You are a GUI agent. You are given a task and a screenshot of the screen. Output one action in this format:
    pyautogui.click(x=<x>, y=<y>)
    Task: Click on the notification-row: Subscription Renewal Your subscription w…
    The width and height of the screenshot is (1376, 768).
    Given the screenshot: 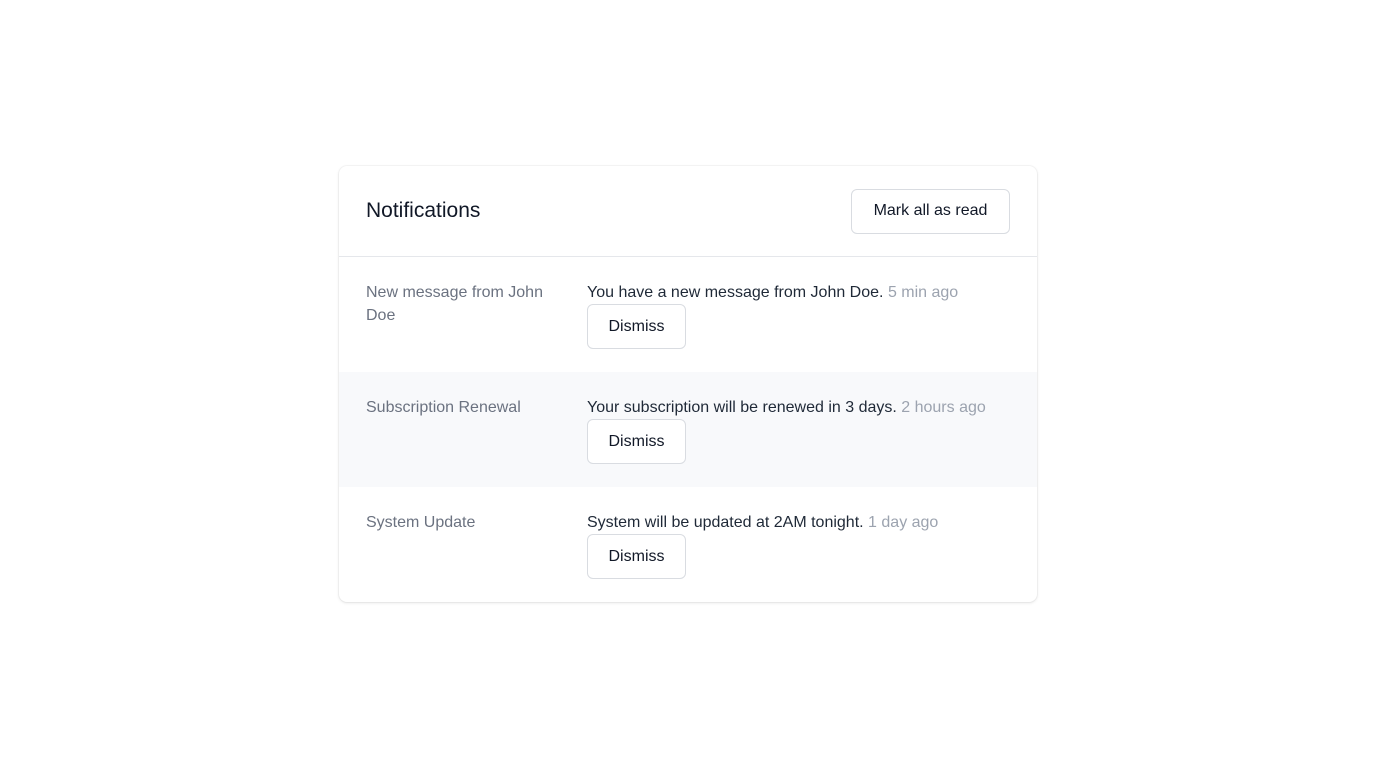 What is the action you would take?
    pyautogui.click(x=688, y=429)
    